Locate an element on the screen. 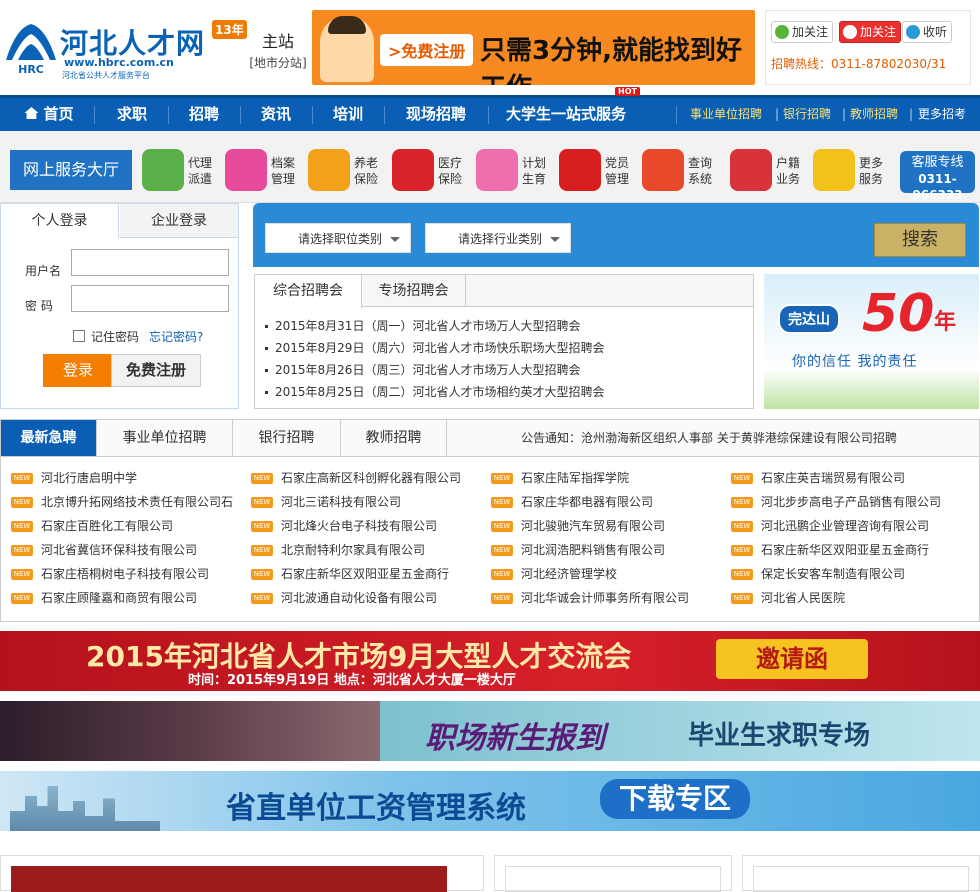 The image size is (980, 892). tab-special-fair: 专场招聘会 is located at coordinates (414, 291).